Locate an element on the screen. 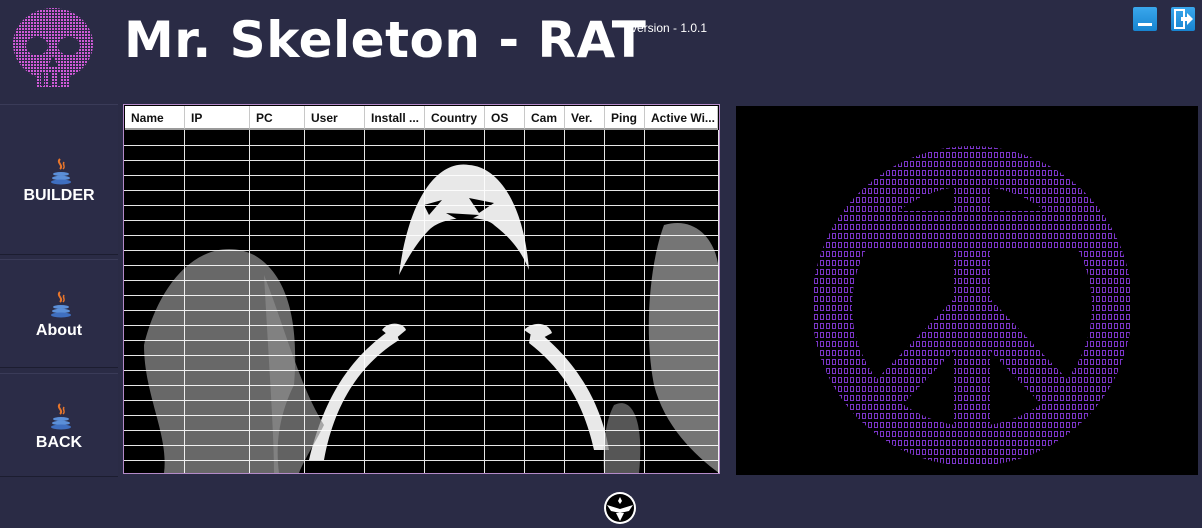 This screenshot has width=1202, height=528. version-label: version - 1.0.1 is located at coordinates (669, 28).